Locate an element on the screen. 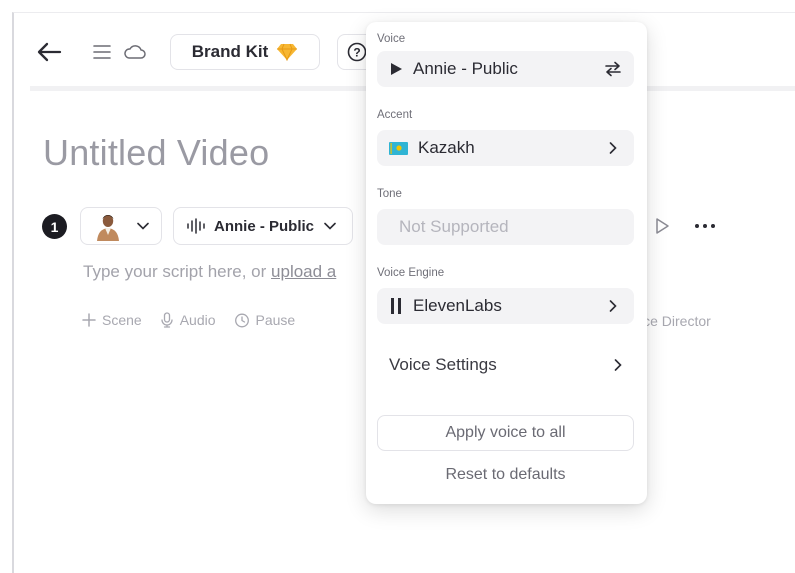  upload-link: upload a is located at coordinates (303, 271).